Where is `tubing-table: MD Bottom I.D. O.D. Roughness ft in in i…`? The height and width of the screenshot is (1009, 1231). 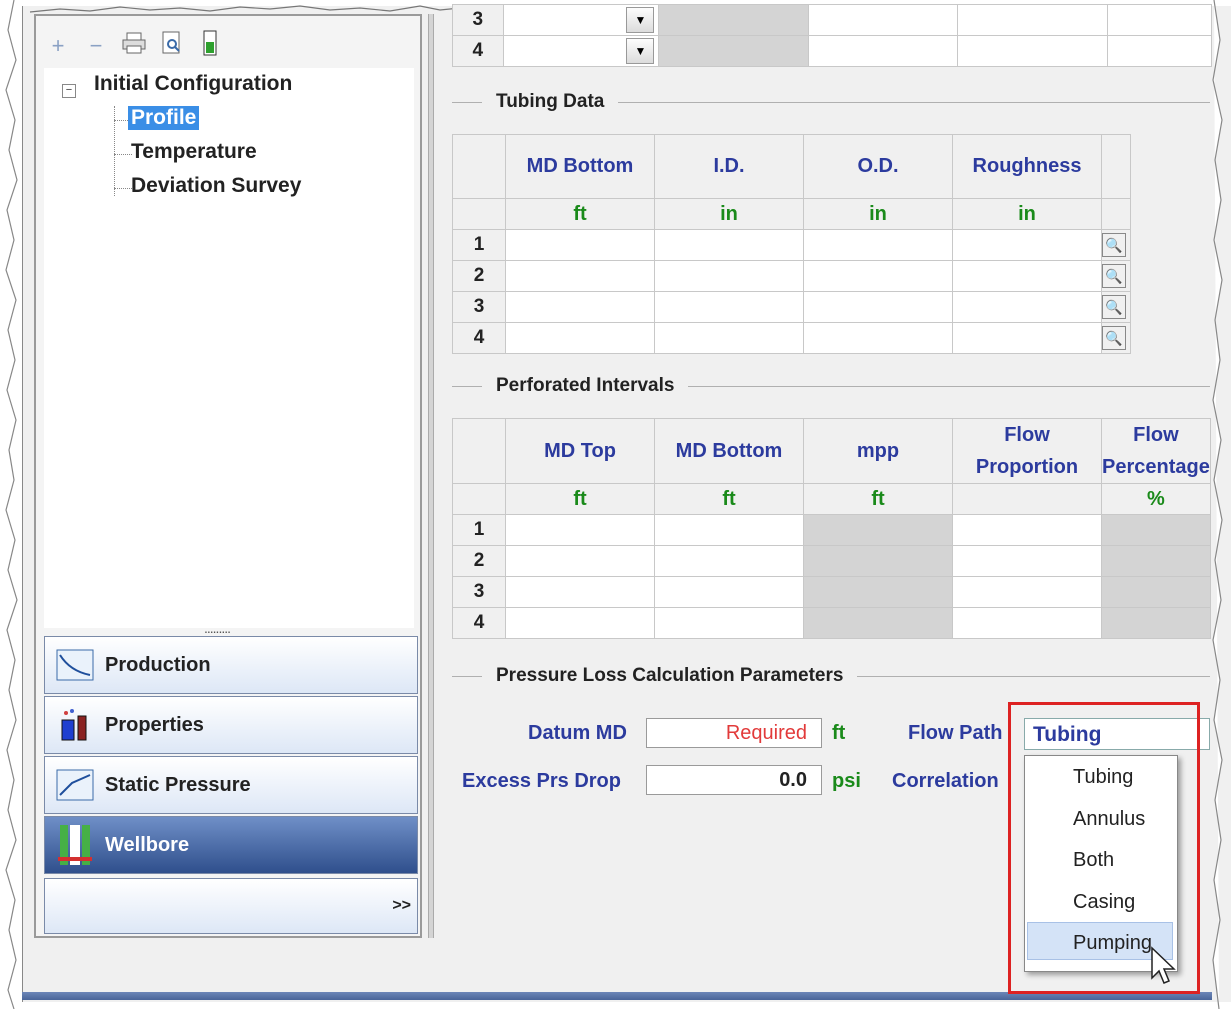
tubing-table: MD Bottom I.D. O.D. Roughness ft in in i… is located at coordinates (791, 244).